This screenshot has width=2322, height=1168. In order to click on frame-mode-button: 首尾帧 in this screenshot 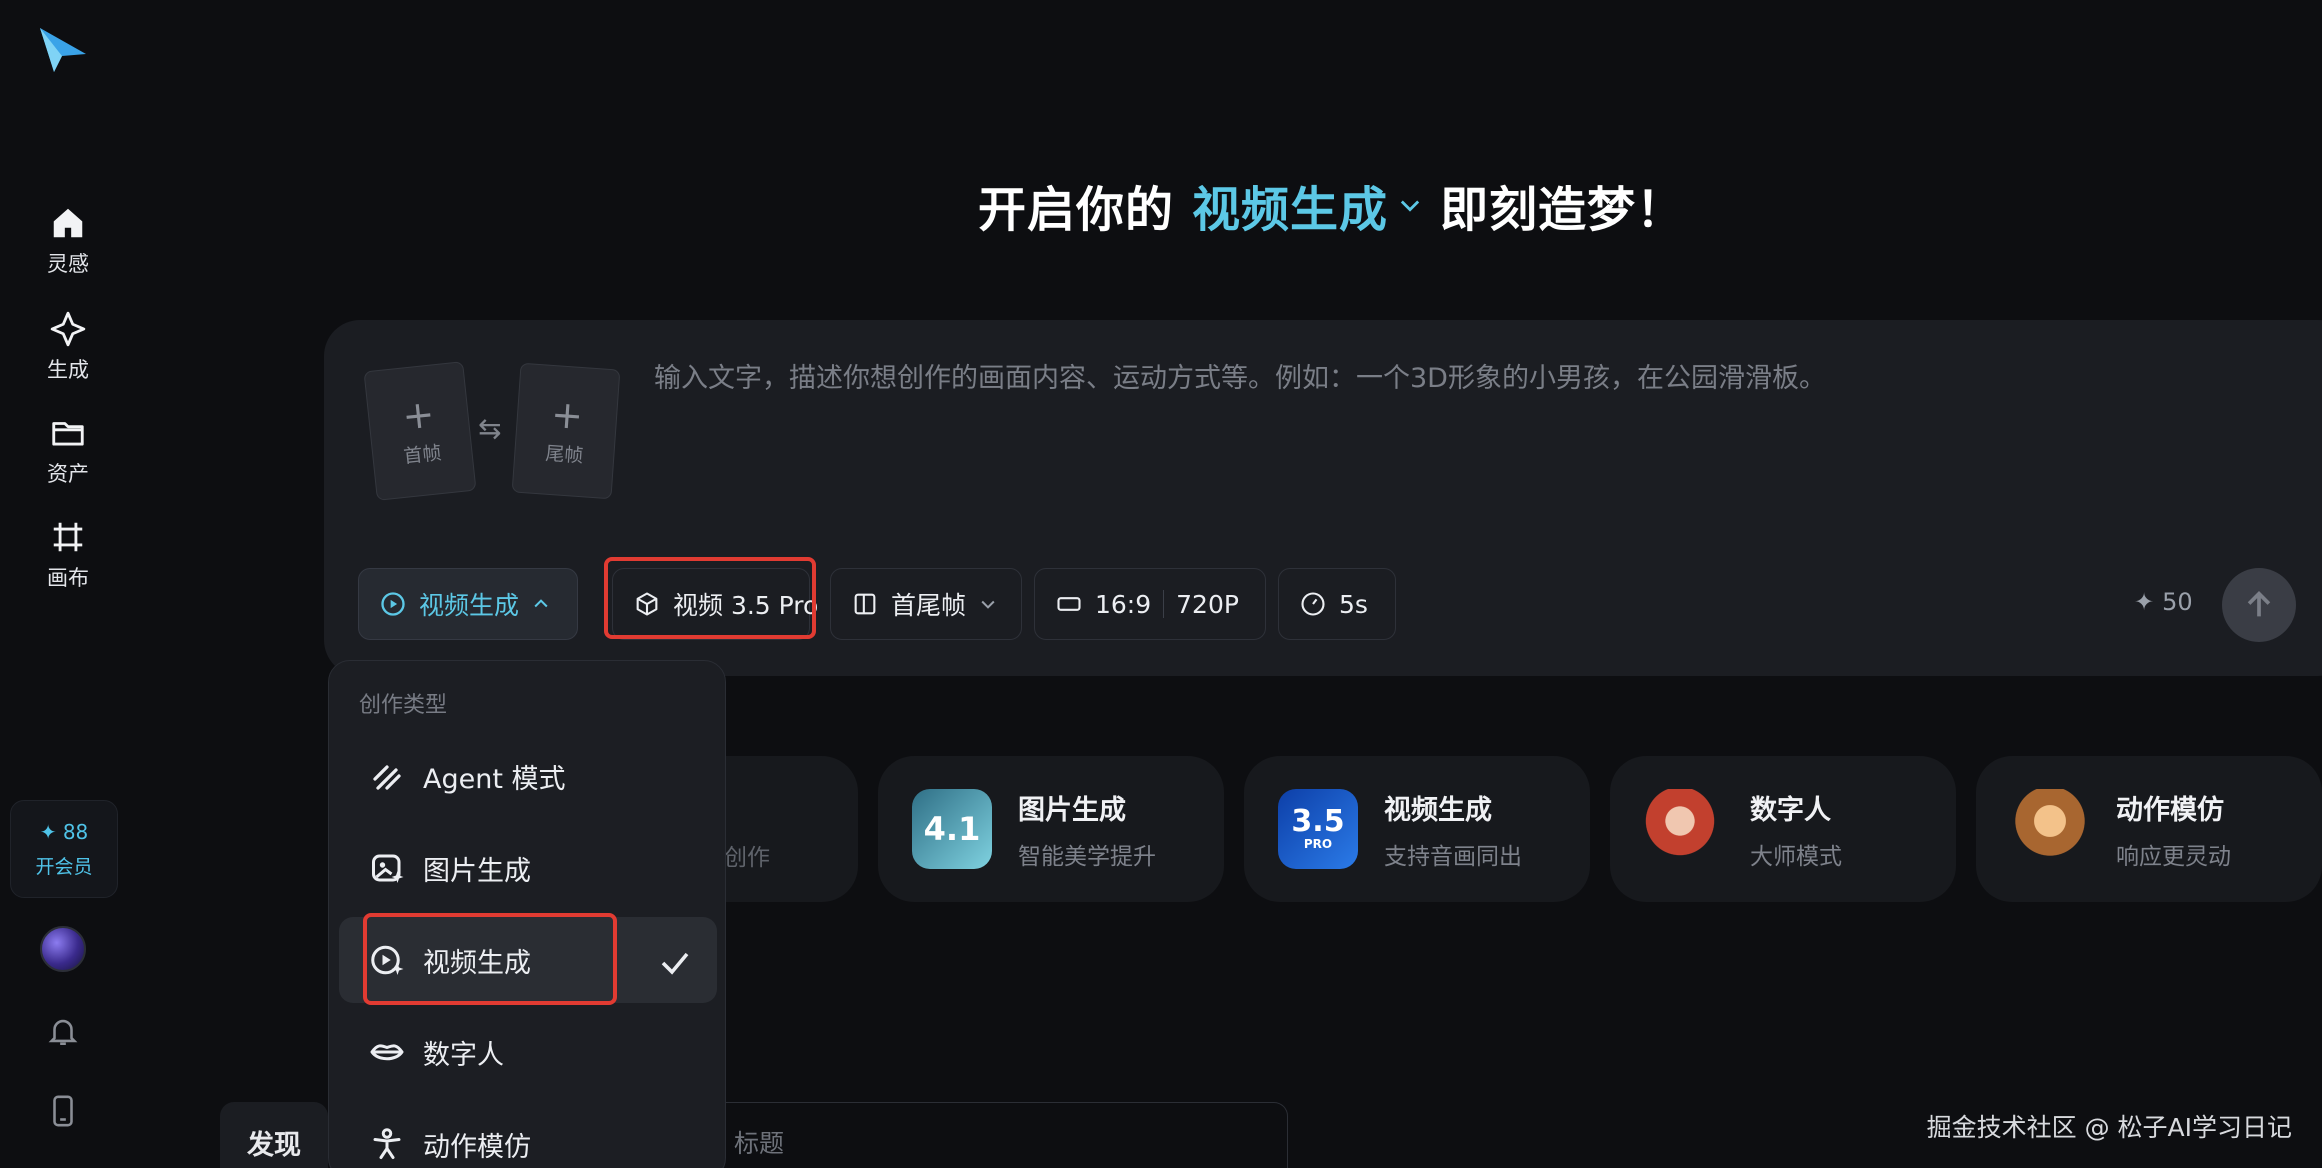, I will do `click(926, 604)`.